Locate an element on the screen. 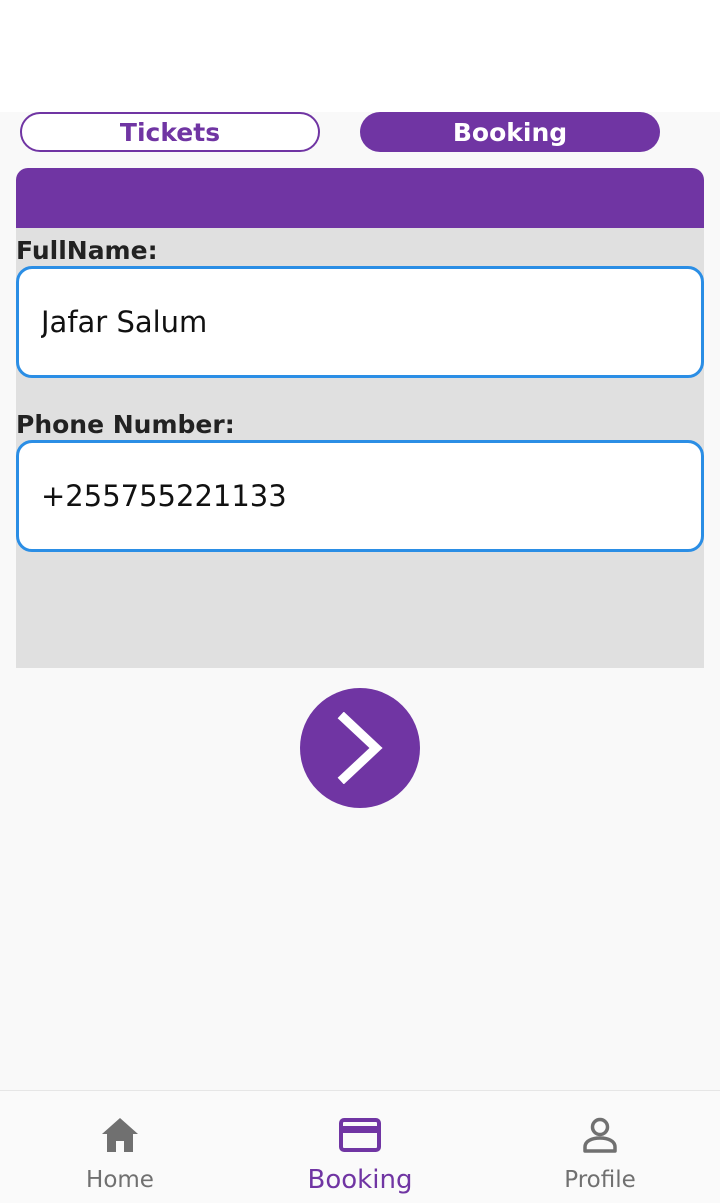 Image resolution: width=720 pixels, height=1203 pixels. phone-number-input is located at coordinates (360, 496).